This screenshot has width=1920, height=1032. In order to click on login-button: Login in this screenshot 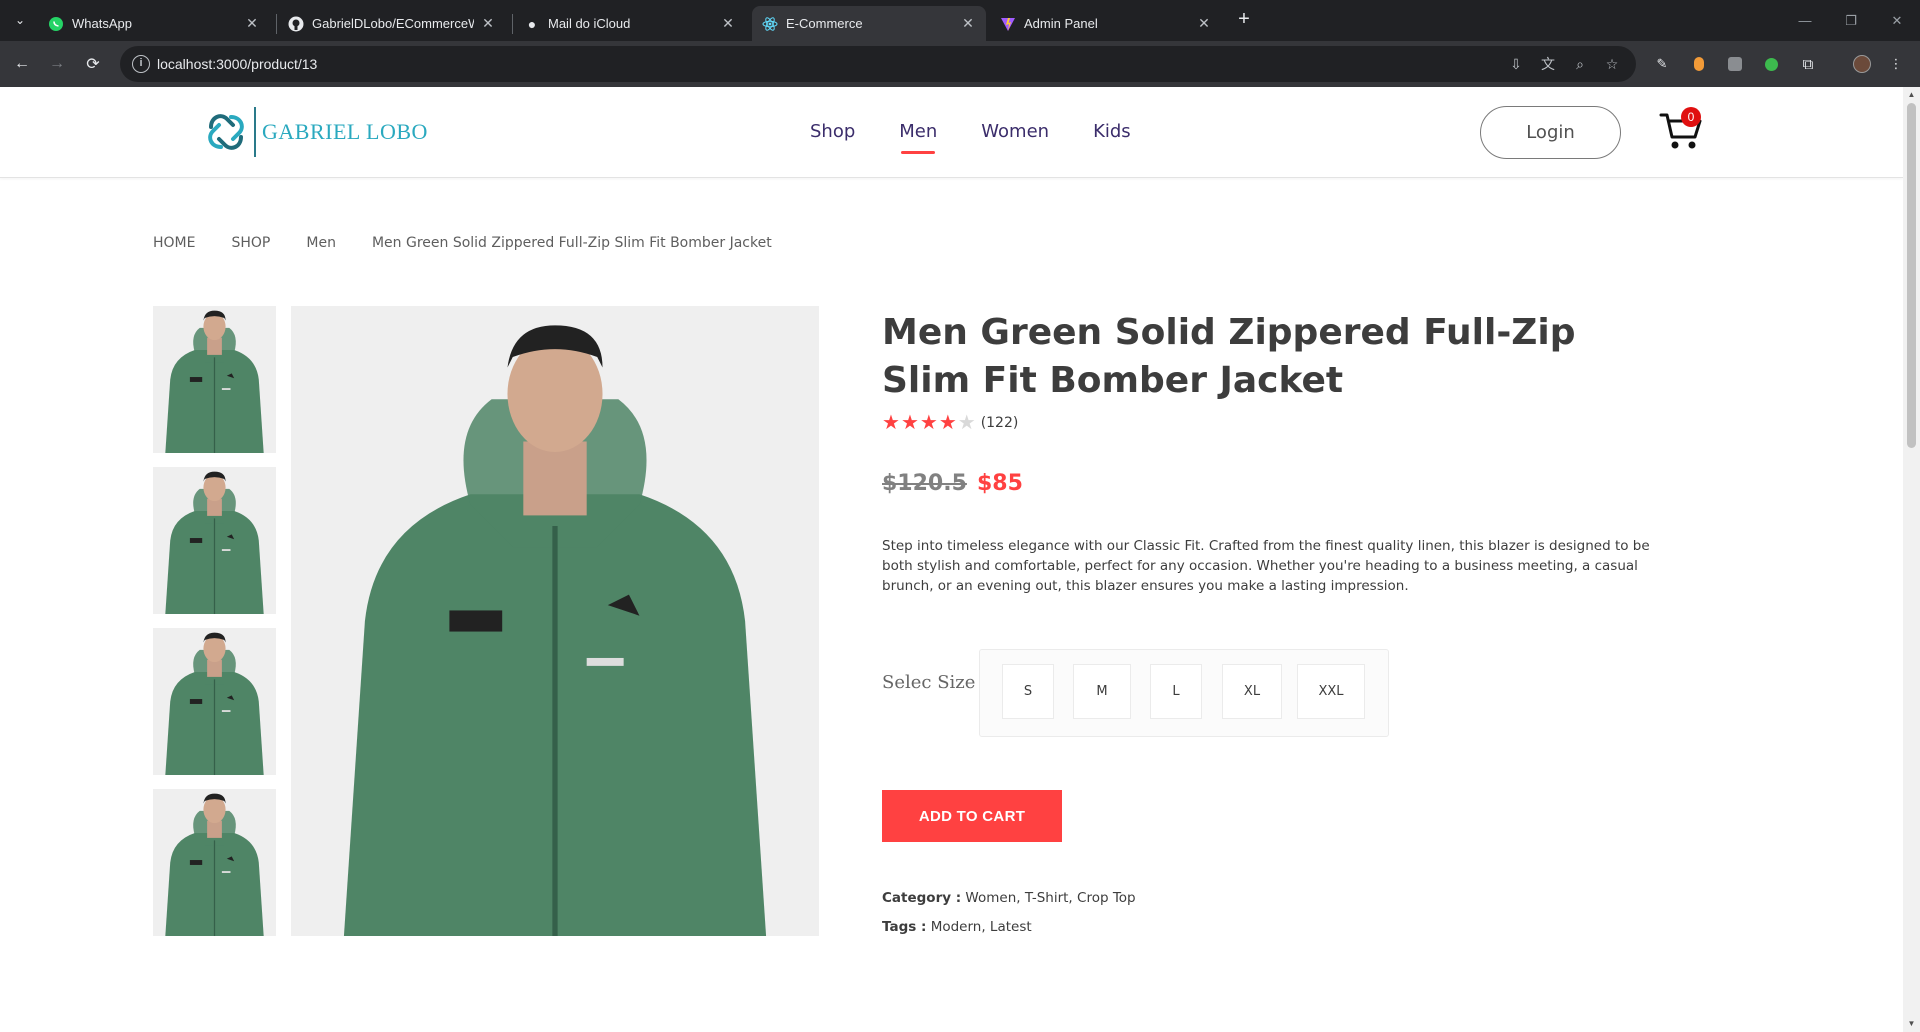, I will do `click(1550, 132)`.